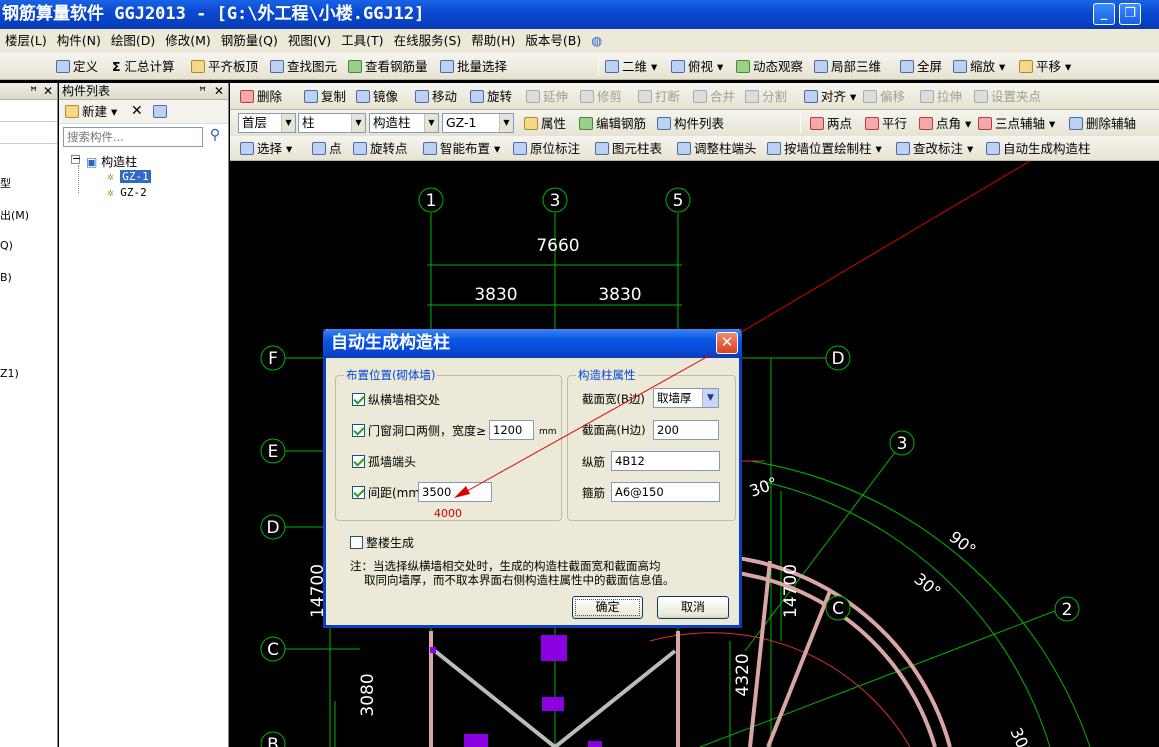 The width and height of the screenshot is (1159, 747). Describe the element at coordinates (583, 425) in the screenshot. I see `annotation-arrow` at that location.